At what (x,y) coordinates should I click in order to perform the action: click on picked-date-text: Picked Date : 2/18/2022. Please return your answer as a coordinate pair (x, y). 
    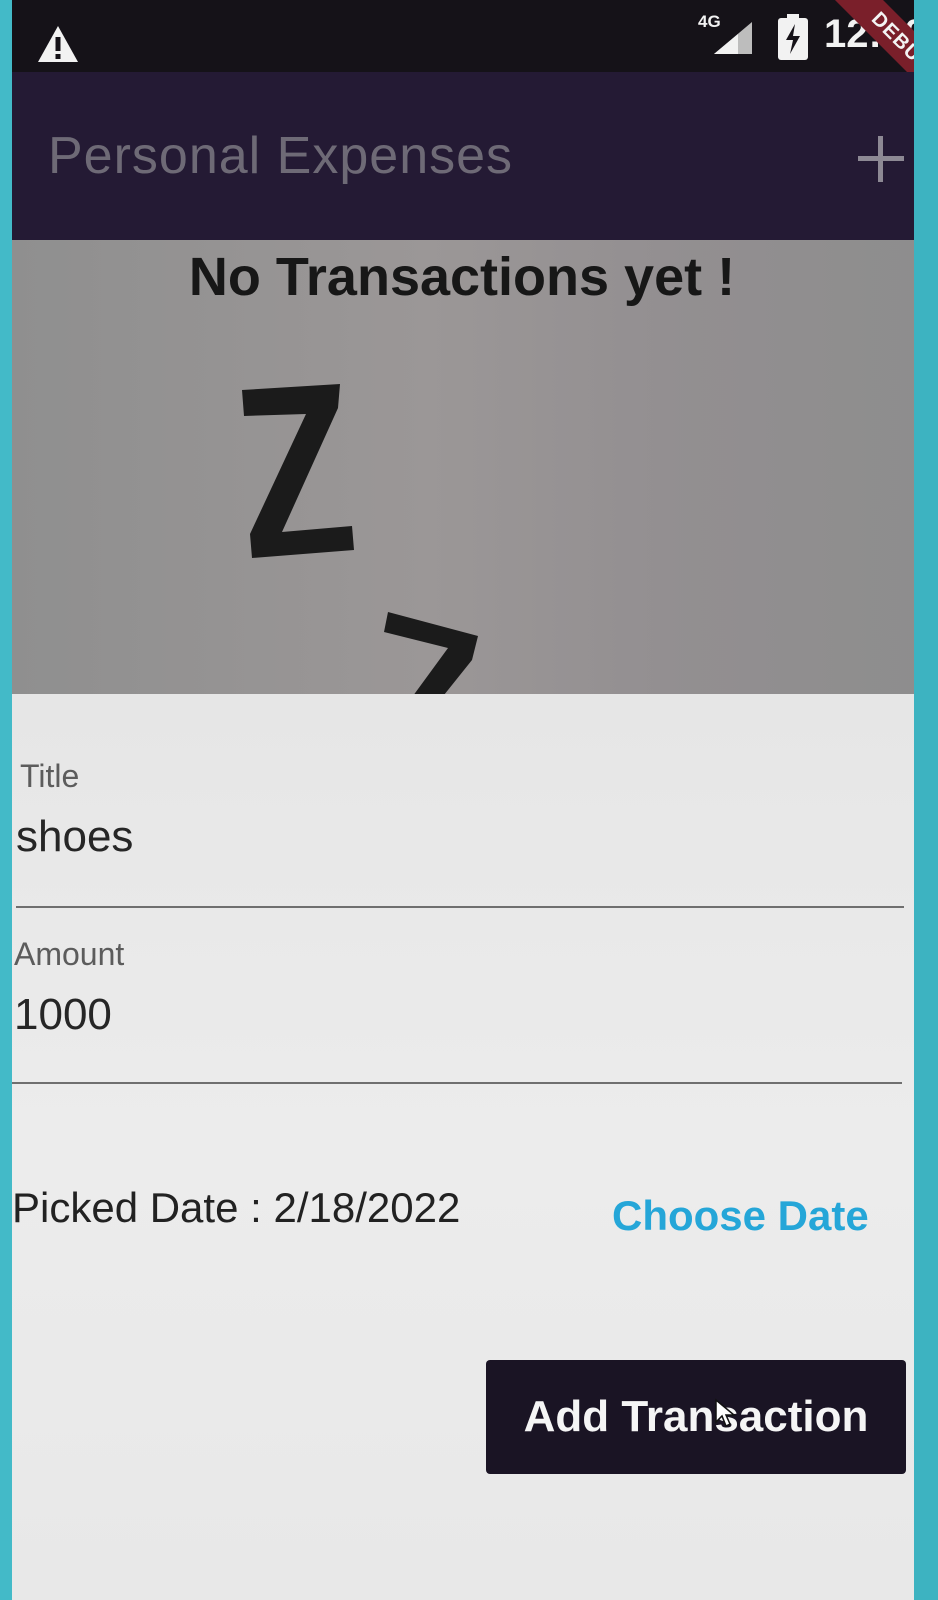
    Looking at the image, I should click on (236, 1207).